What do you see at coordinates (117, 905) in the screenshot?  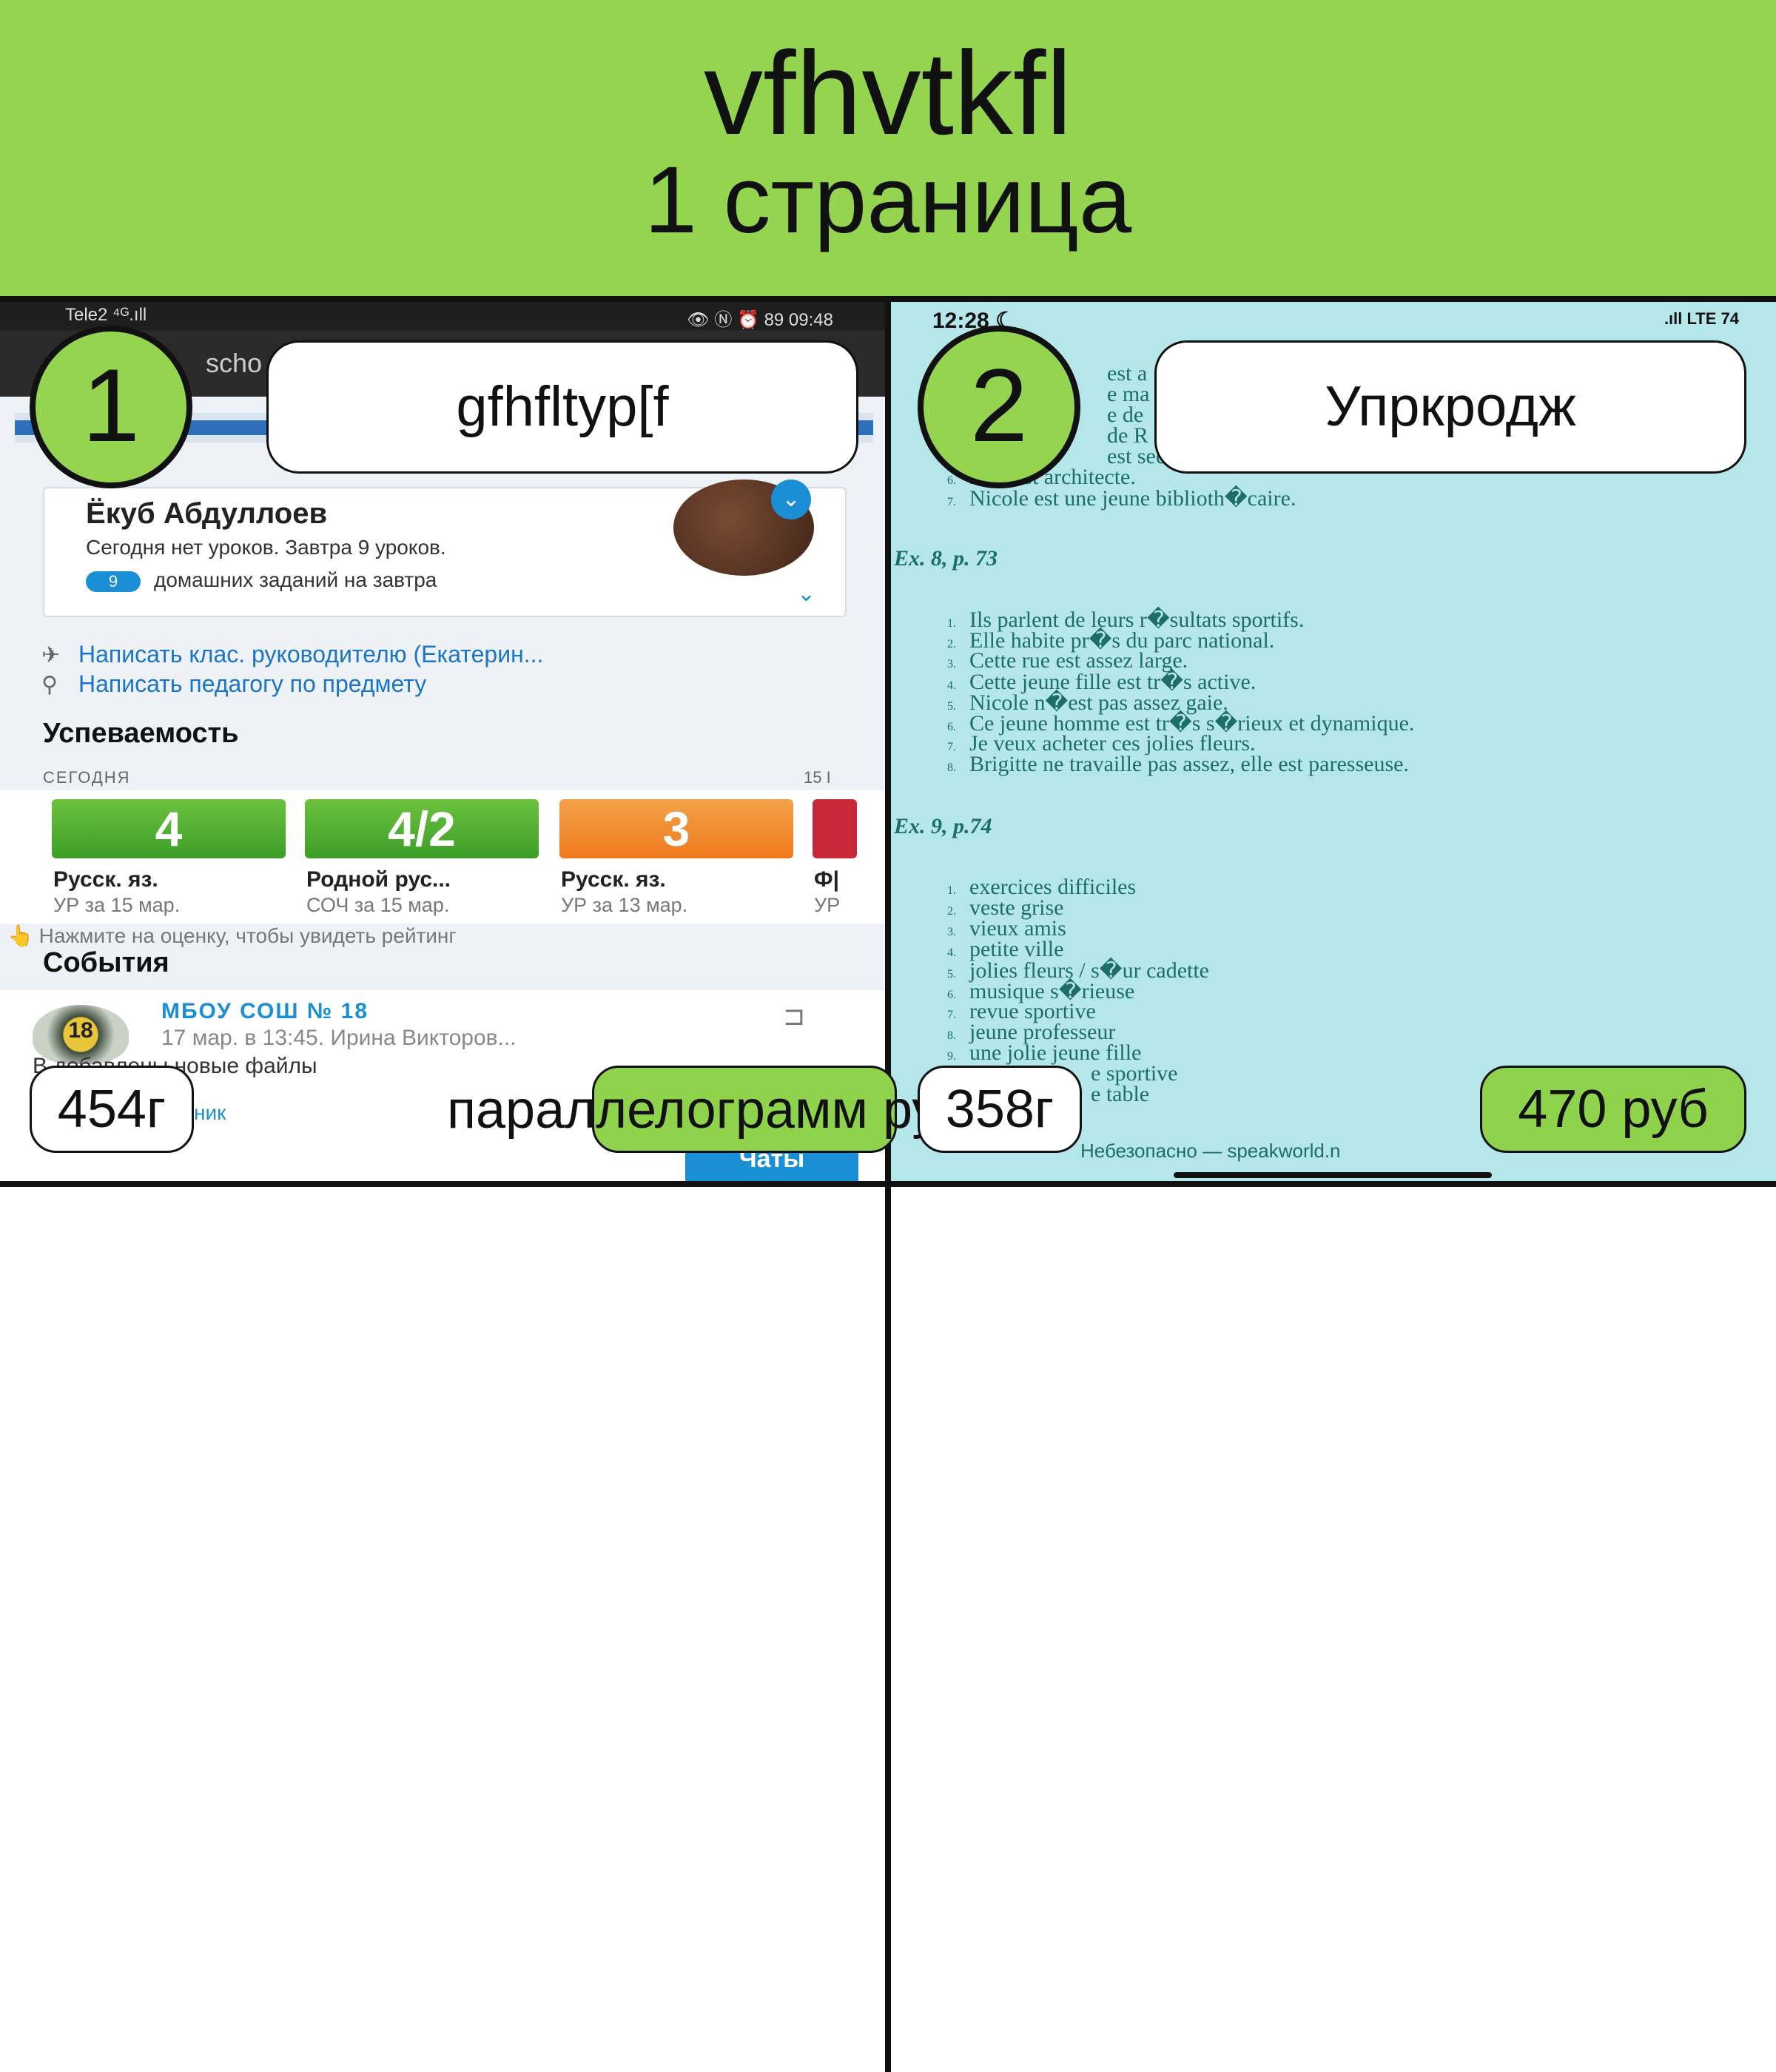 I see `grade-detail: УР за 15 мар.` at bounding box center [117, 905].